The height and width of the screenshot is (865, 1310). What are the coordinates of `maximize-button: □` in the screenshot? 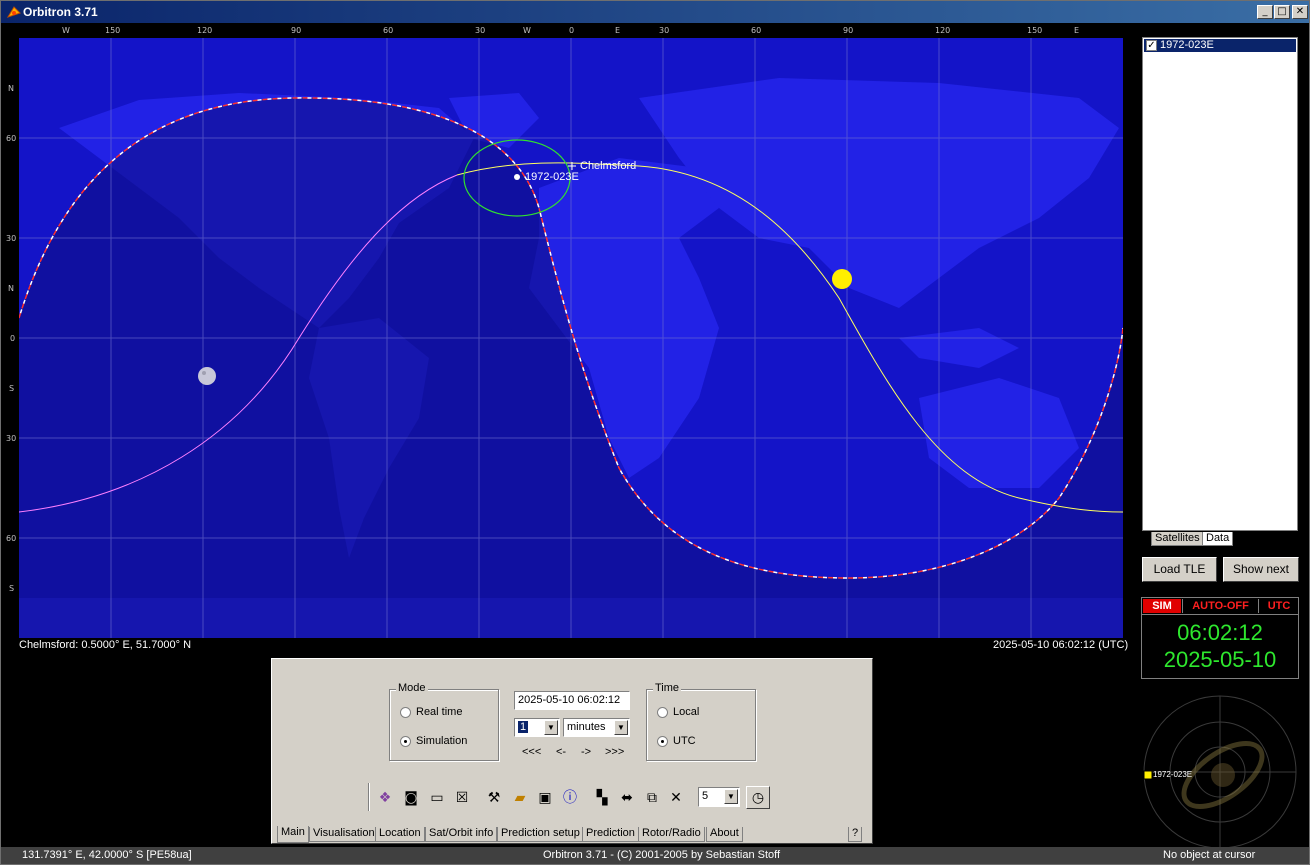 It's located at (1282, 12).